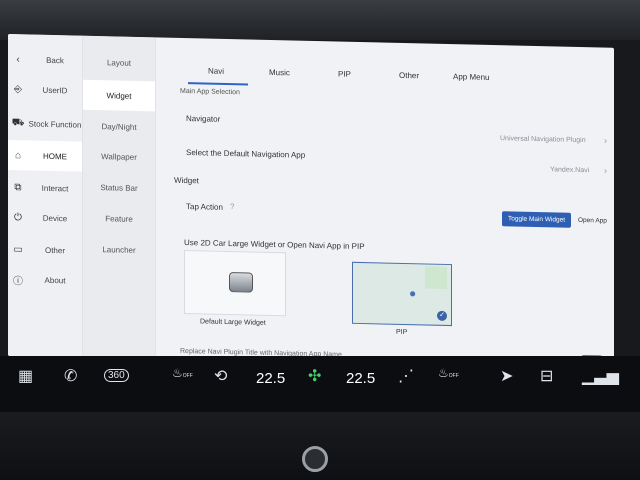  I want to click on car-icon: ⛟, so click(18, 122).